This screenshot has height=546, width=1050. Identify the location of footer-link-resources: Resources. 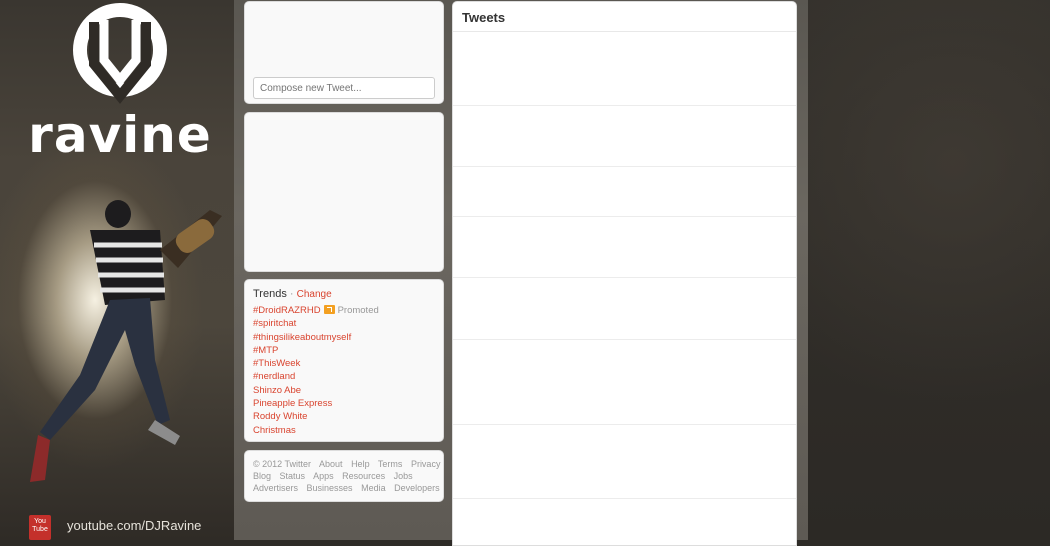
(363, 476).